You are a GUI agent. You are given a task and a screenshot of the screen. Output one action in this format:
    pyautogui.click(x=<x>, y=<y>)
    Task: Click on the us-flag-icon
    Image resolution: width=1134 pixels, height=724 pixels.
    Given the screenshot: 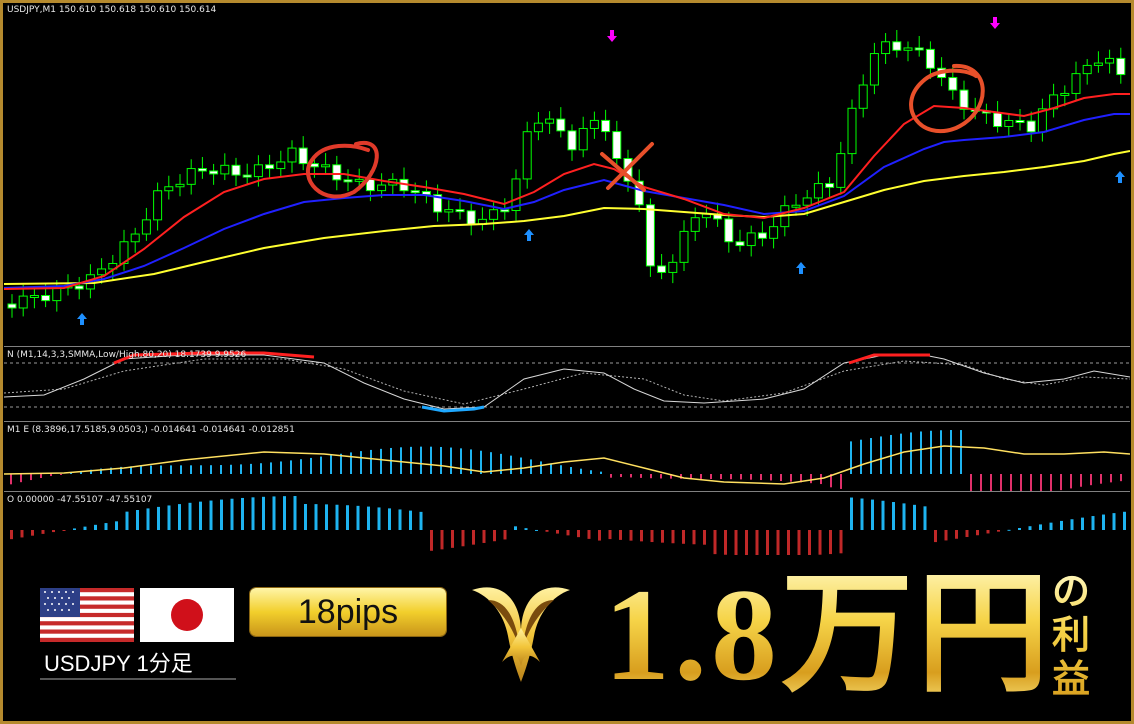 What is the action you would take?
    pyautogui.click(x=87, y=615)
    